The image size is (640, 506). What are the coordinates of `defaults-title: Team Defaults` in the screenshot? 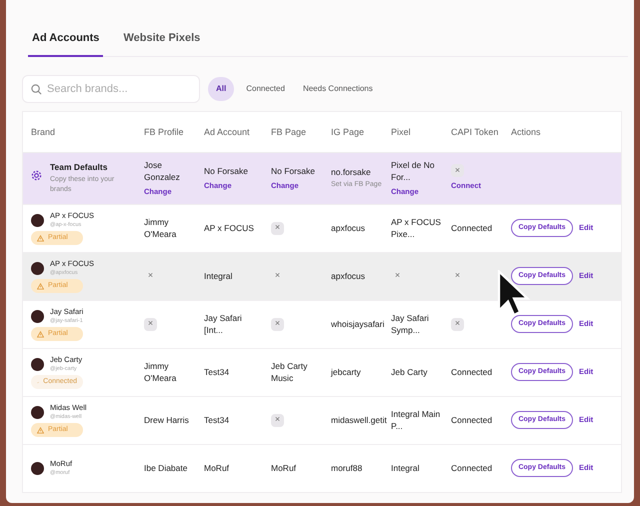 It's located at (79, 167).